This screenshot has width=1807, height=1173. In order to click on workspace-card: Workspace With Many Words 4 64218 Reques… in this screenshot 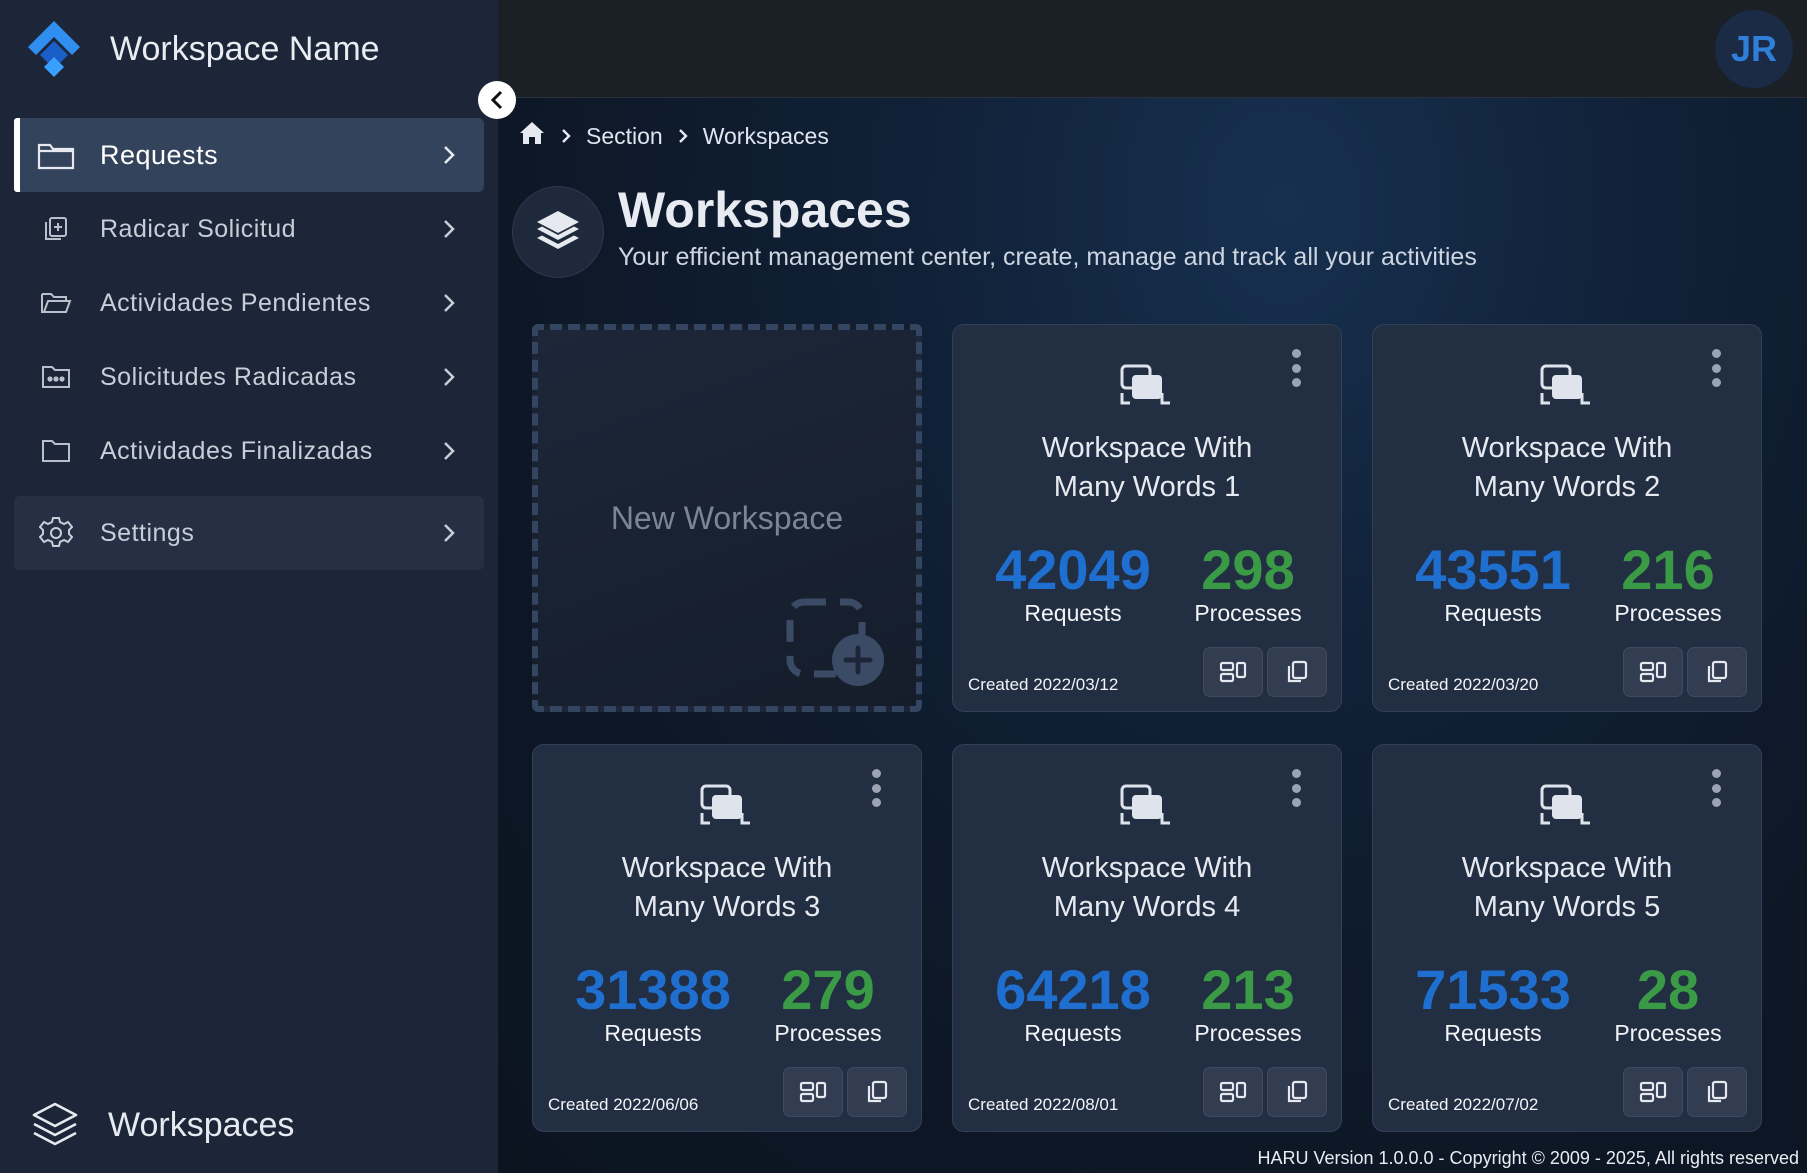, I will do `click(1147, 938)`.